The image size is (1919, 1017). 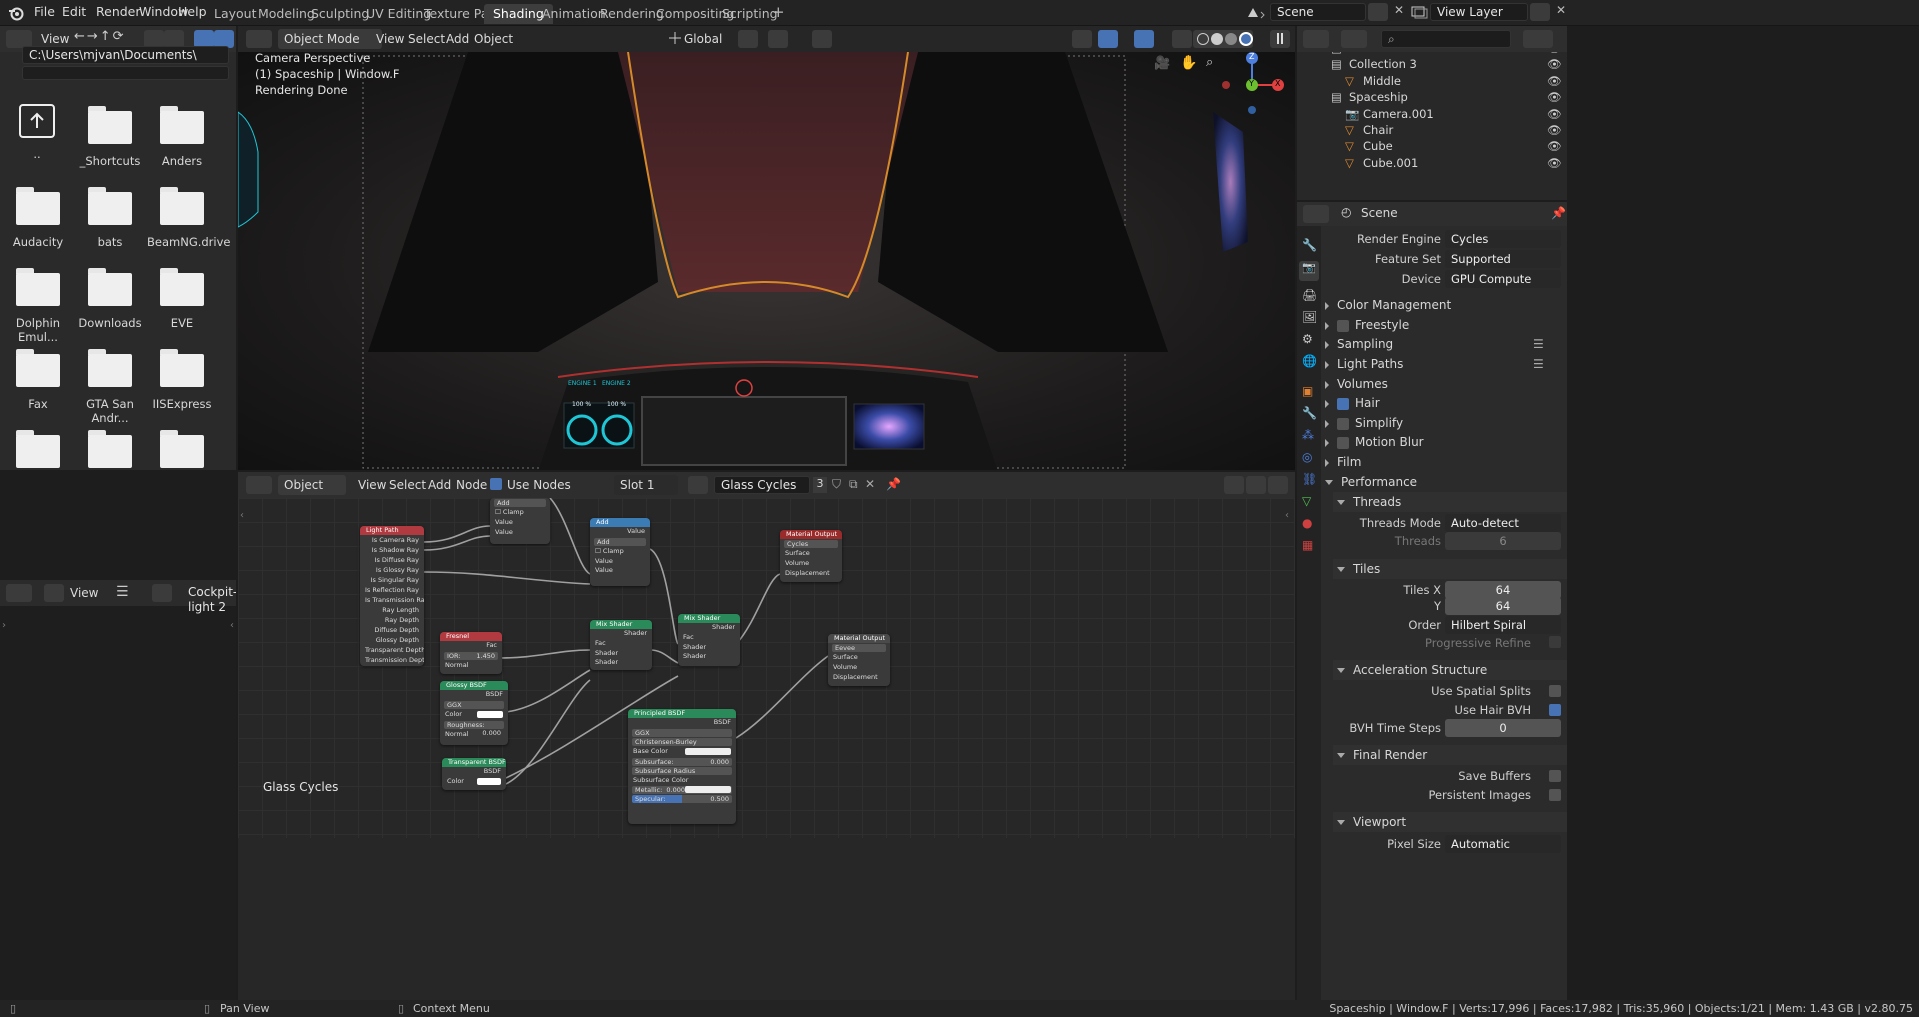 I want to click on blender-logo-icon, so click(x=16, y=13).